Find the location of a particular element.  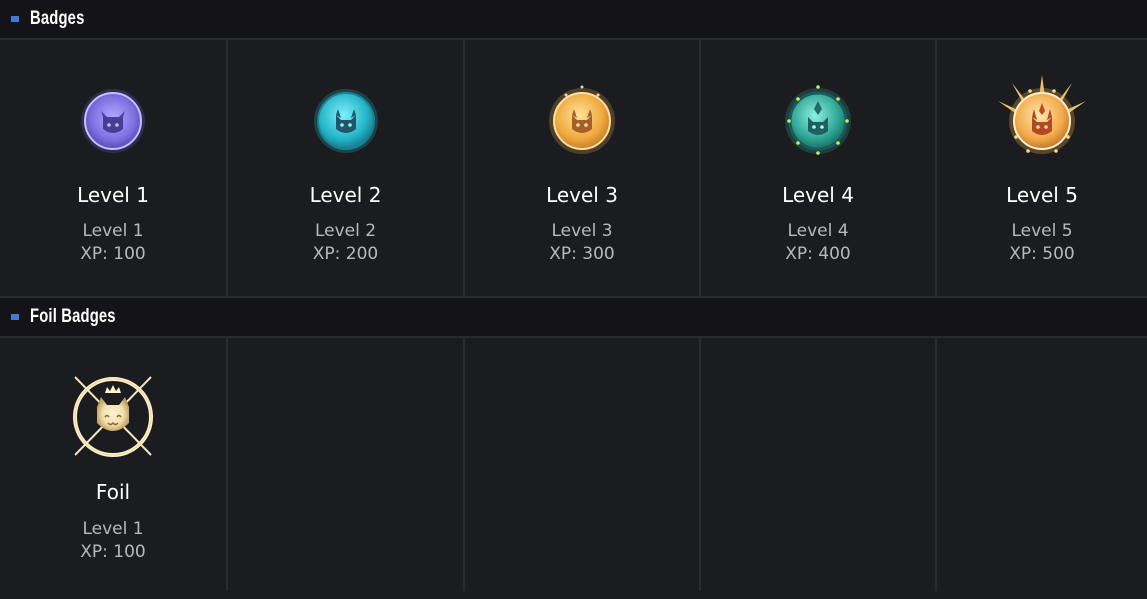

cat-badge-level-2-icon is located at coordinates (346, 121).